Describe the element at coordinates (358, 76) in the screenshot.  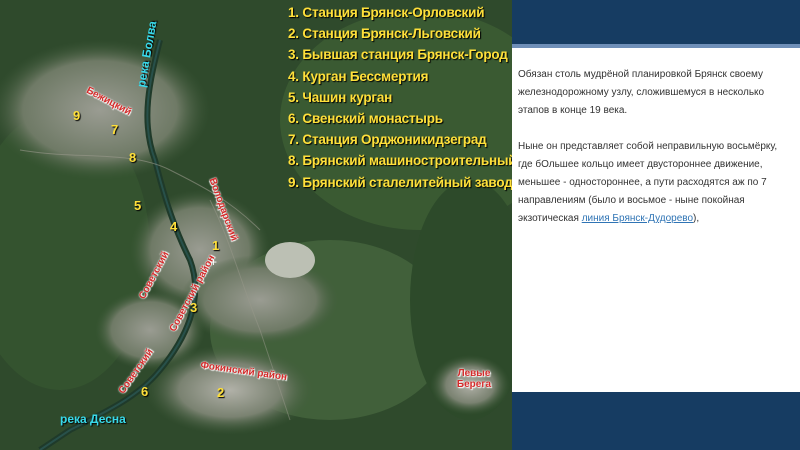
I see `legend-item: 4. Курган Бессмертия` at that location.